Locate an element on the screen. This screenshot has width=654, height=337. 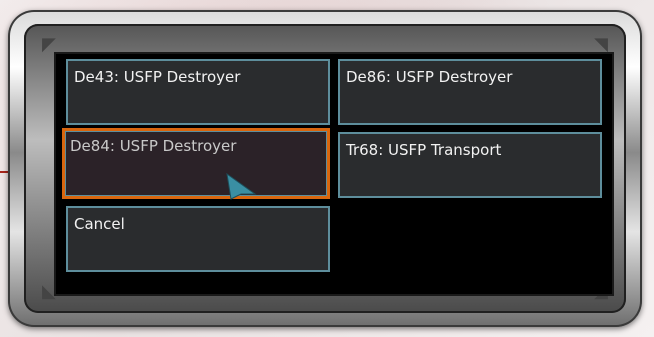
cancel-button: Cancel is located at coordinates (198, 239).